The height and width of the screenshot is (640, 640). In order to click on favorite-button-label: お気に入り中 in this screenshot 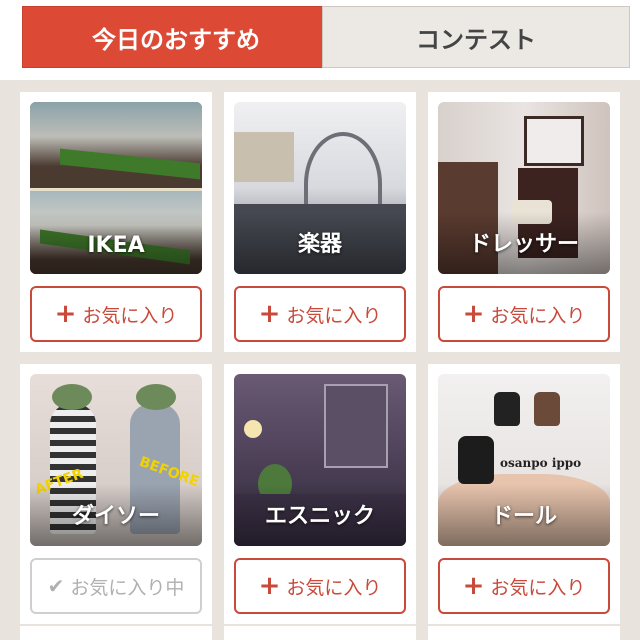, I will do `click(127, 587)`.